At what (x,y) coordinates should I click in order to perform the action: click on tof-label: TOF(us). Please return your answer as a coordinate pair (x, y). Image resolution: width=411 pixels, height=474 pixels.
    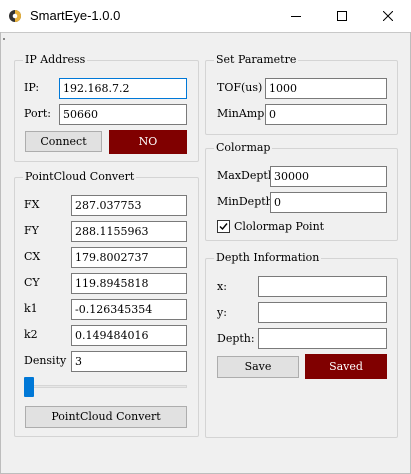
    Looking at the image, I should click on (240, 87).